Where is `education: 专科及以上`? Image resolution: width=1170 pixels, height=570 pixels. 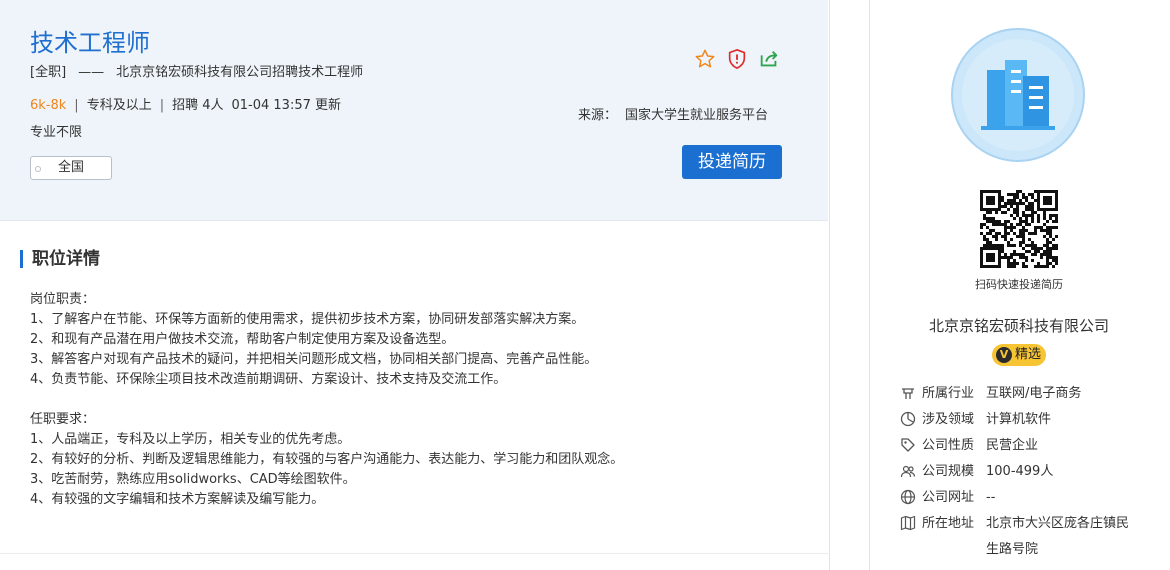 education: 专科及以上 is located at coordinates (119, 105).